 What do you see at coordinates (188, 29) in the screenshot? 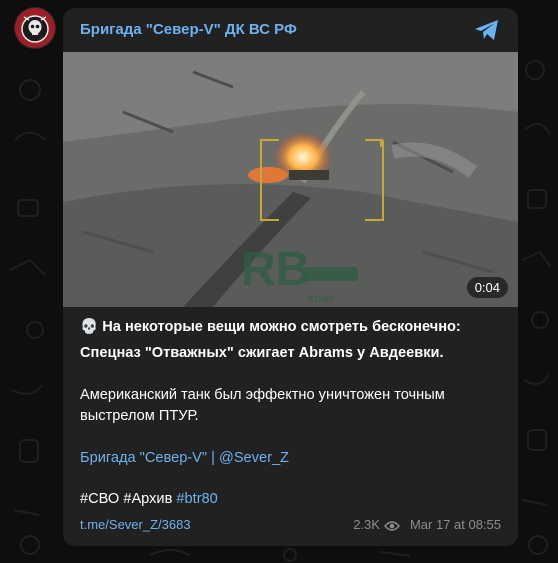
I see `channel-name: Бригада "Север-V" ДК ВС РФ` at bounding box center [188, 29].